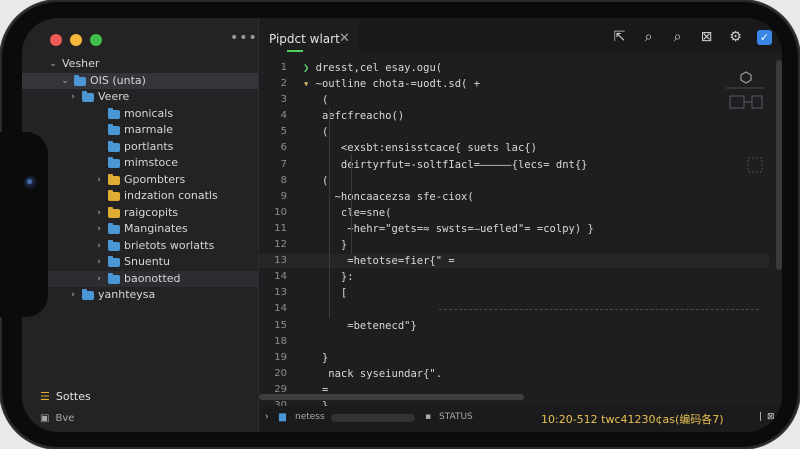  I want to click on status-middle-label: STATUS, so click(456, 417).